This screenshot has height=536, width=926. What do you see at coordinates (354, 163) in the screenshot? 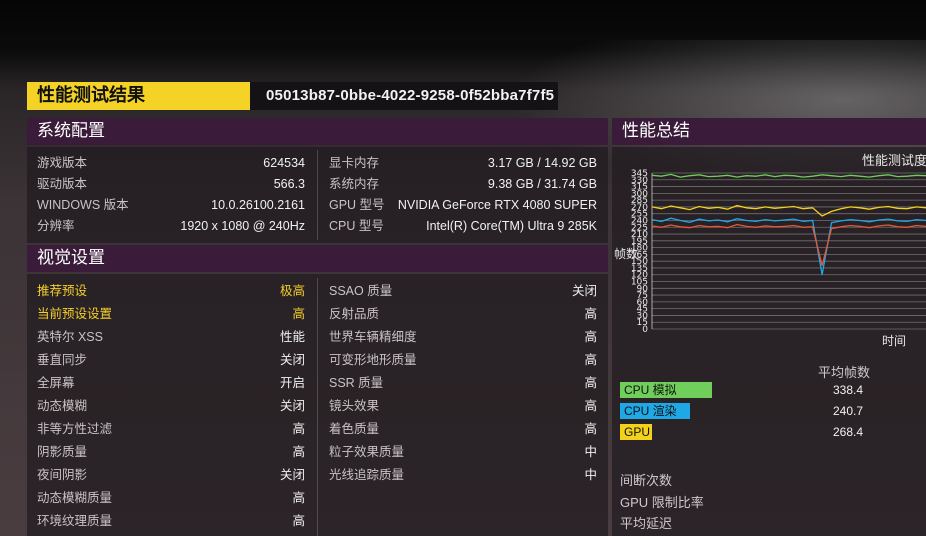
I see `system-config-label: 显卡内存` at bounding box center [354, 163].